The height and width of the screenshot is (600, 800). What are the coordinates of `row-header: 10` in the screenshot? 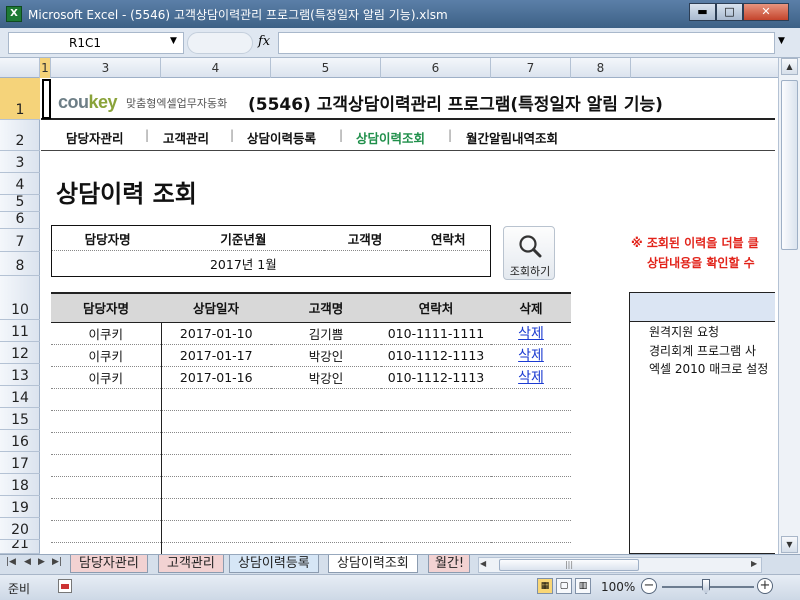 It's located at (20, 298).